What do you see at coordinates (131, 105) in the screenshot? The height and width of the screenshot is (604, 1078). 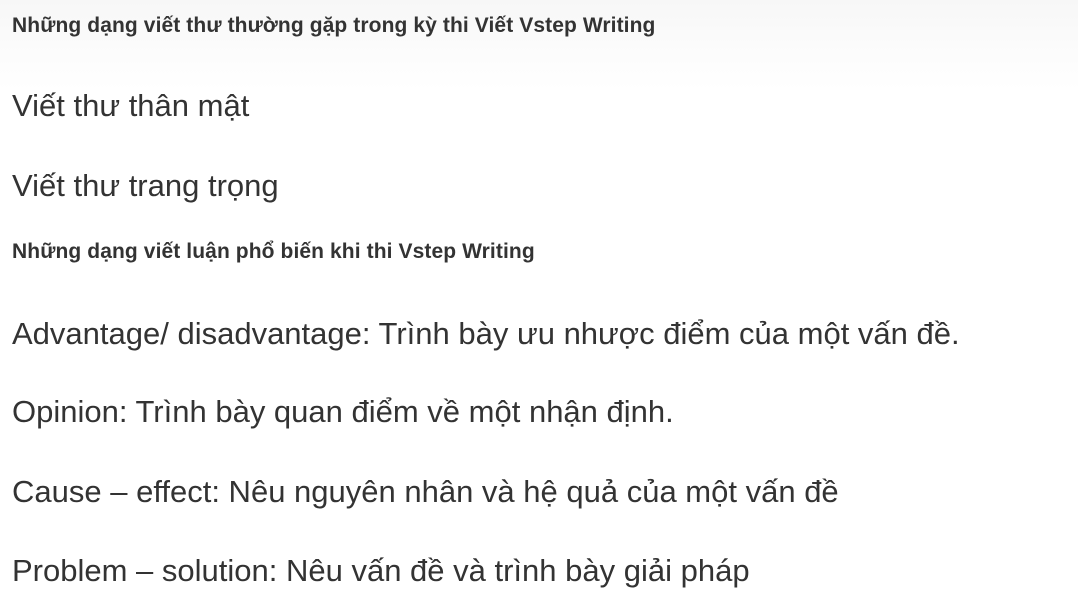 I see `letter-type-informal: Viết thư thân mật` at bounding box center [131, 105].